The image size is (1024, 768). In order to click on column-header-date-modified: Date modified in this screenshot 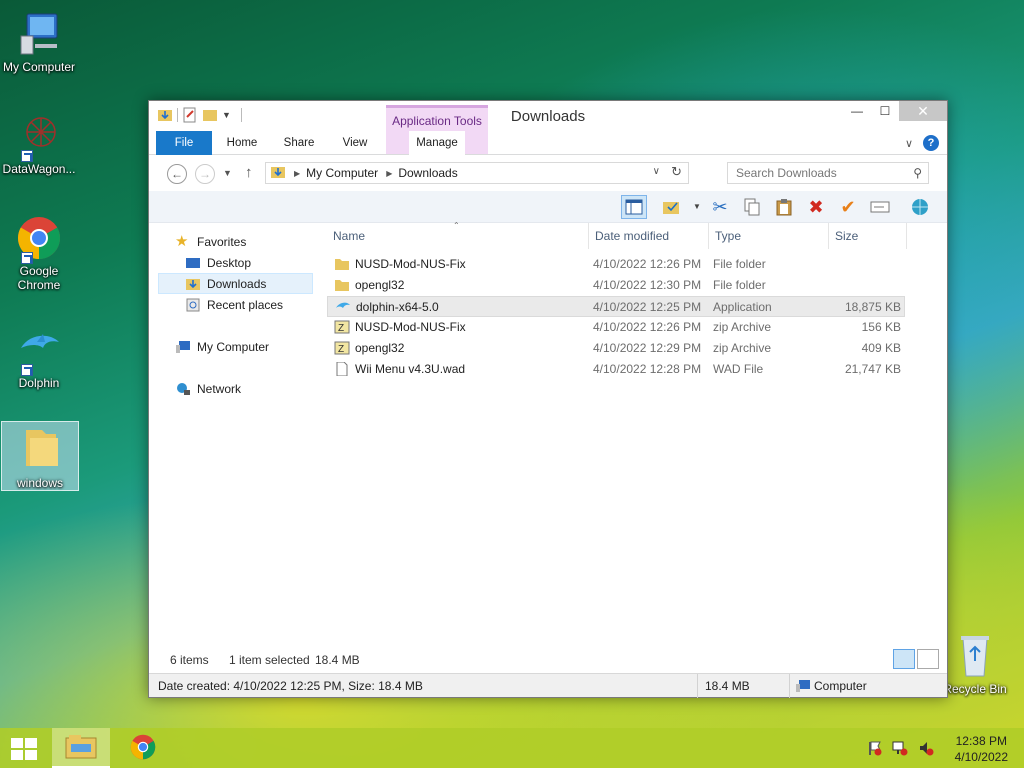, I will do `click(649, 236)`.